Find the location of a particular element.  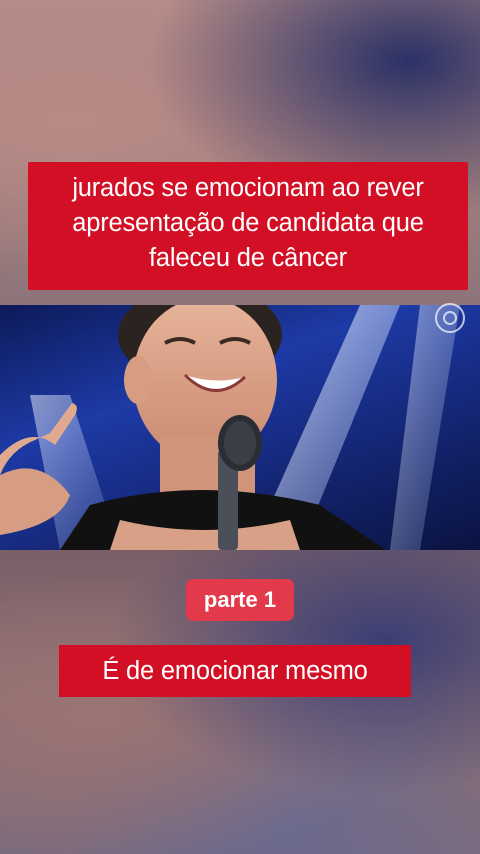

bottom-caption: É de emocionar mesmo is located at coordinates (235, 671).